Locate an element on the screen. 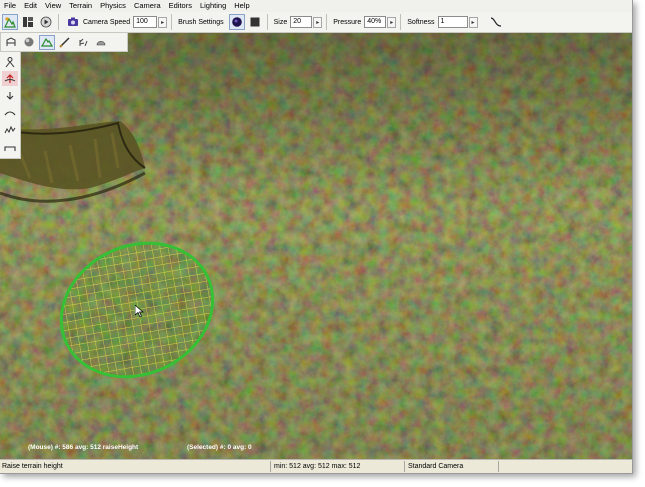  pressure-arrow-icon: ▸ is located at coordinates (392, 22).